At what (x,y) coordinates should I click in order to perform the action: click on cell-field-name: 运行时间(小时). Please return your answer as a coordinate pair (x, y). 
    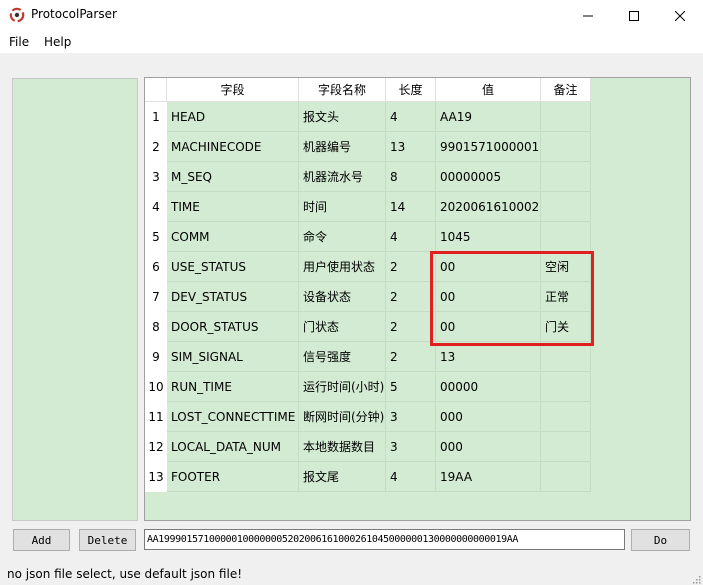
    Looking at the image, I should click on (342, 387).